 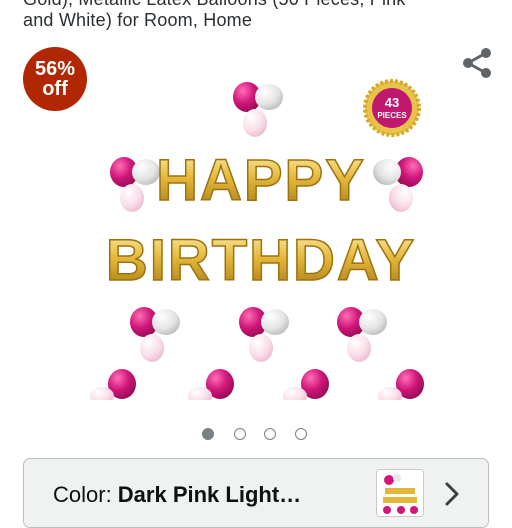 I want to click on banner-birthday: BIRTHDAY, so click(x=261, y=260).